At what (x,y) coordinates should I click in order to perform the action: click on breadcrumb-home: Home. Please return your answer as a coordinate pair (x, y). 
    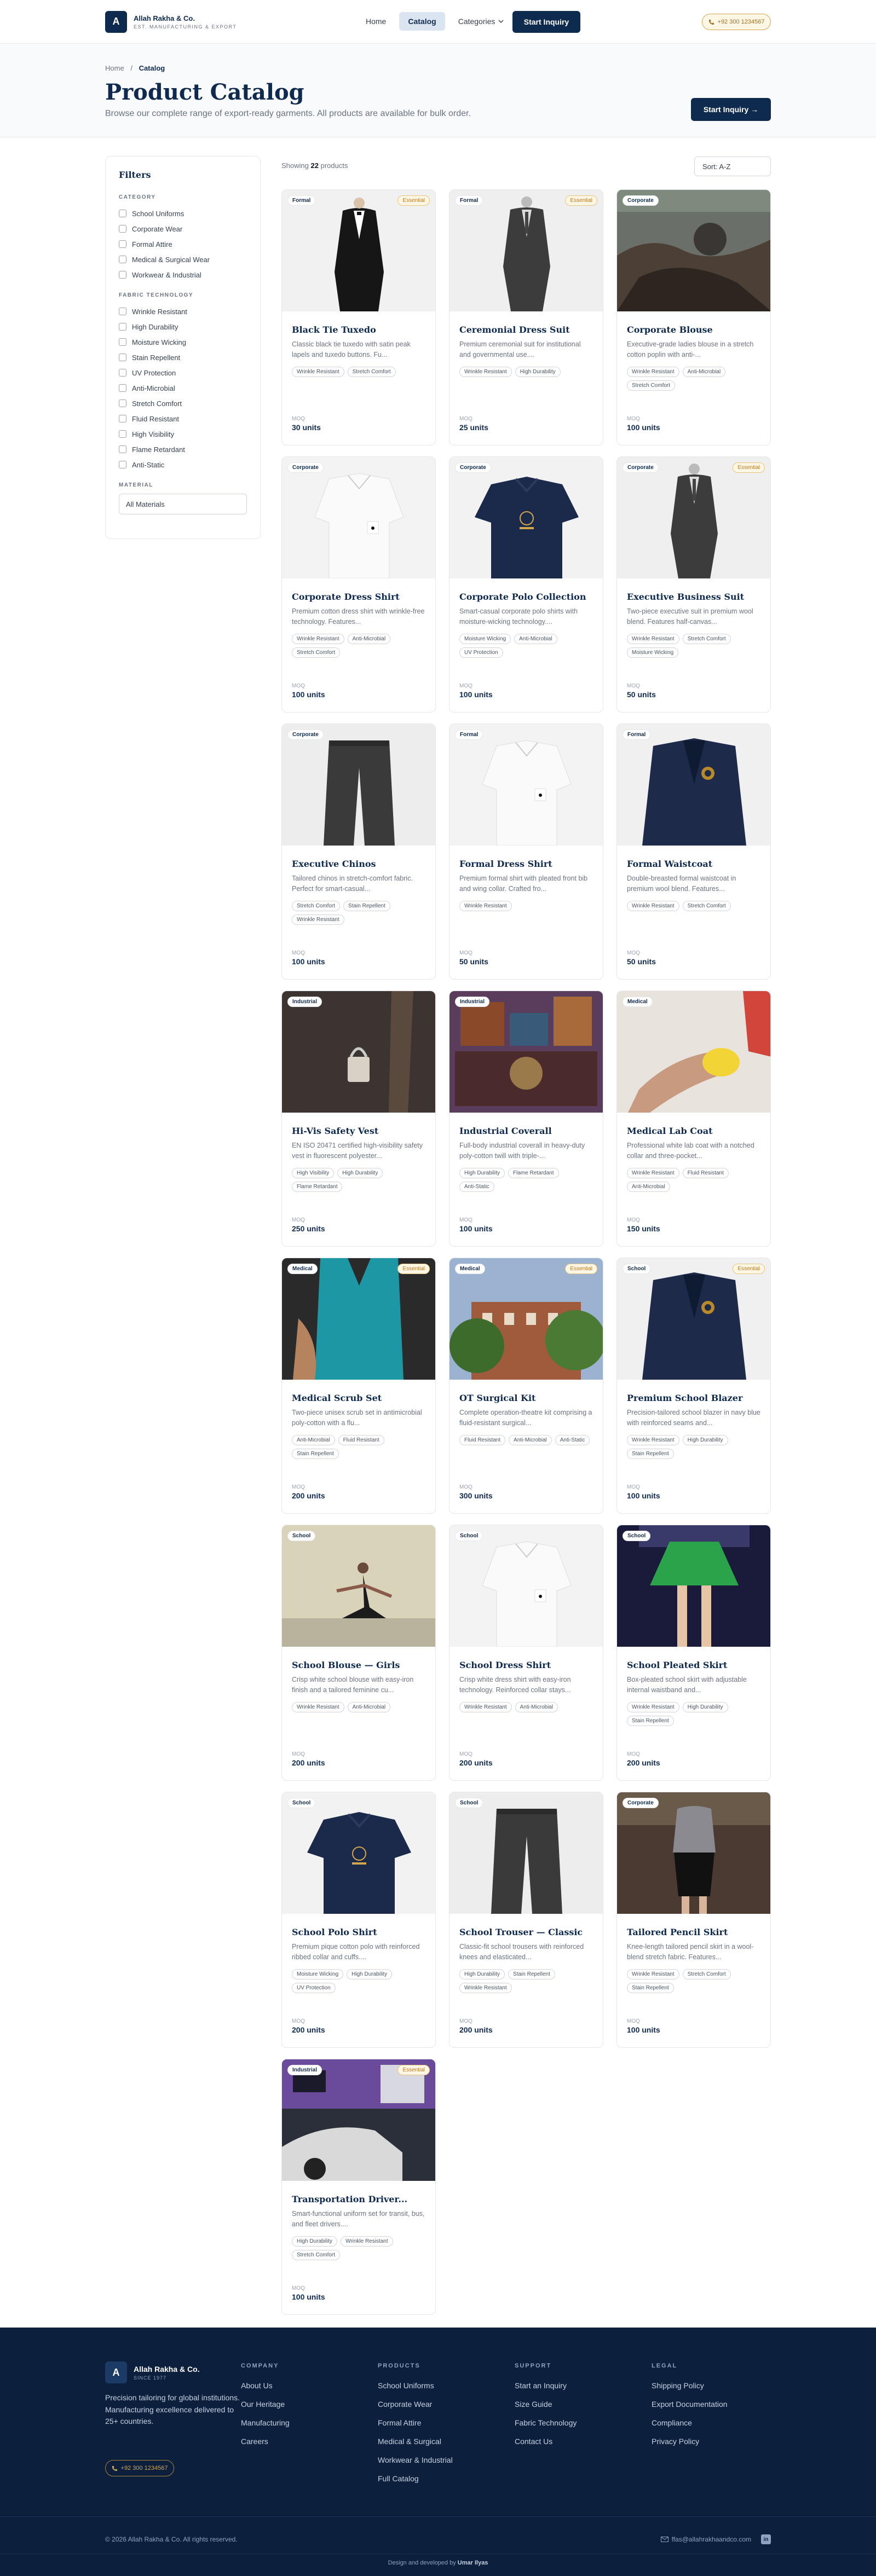
    Looking at the image, I should click on (114, 68).